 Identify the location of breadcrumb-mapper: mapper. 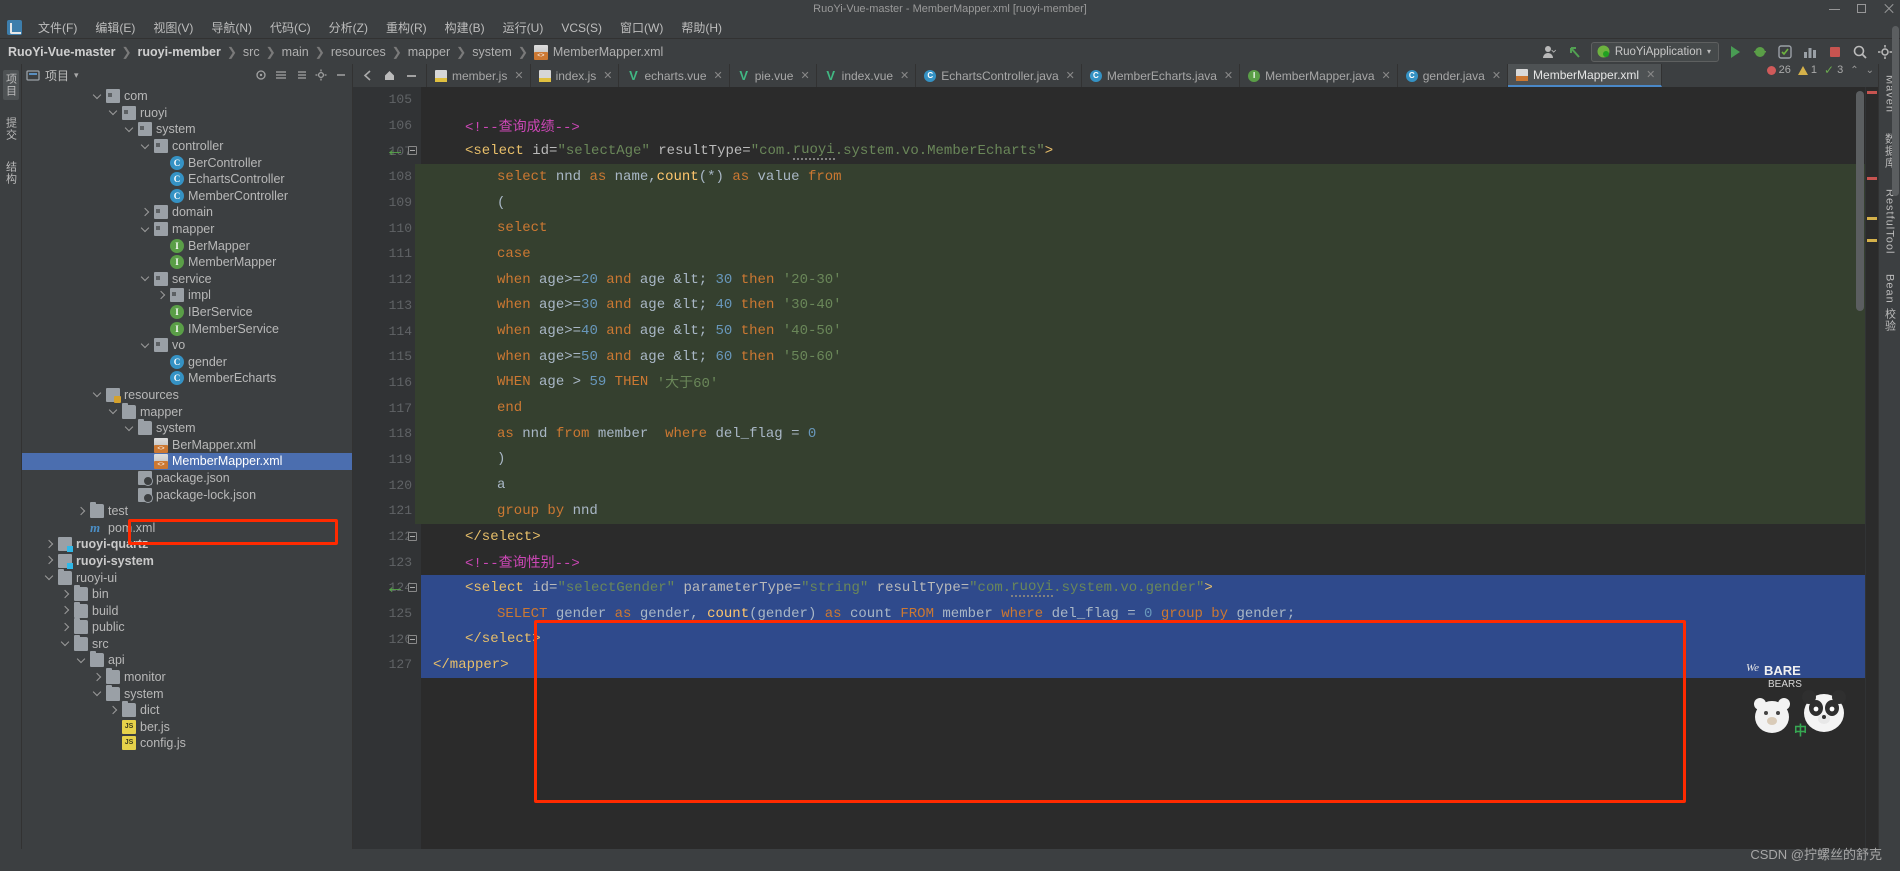
(429, 52).